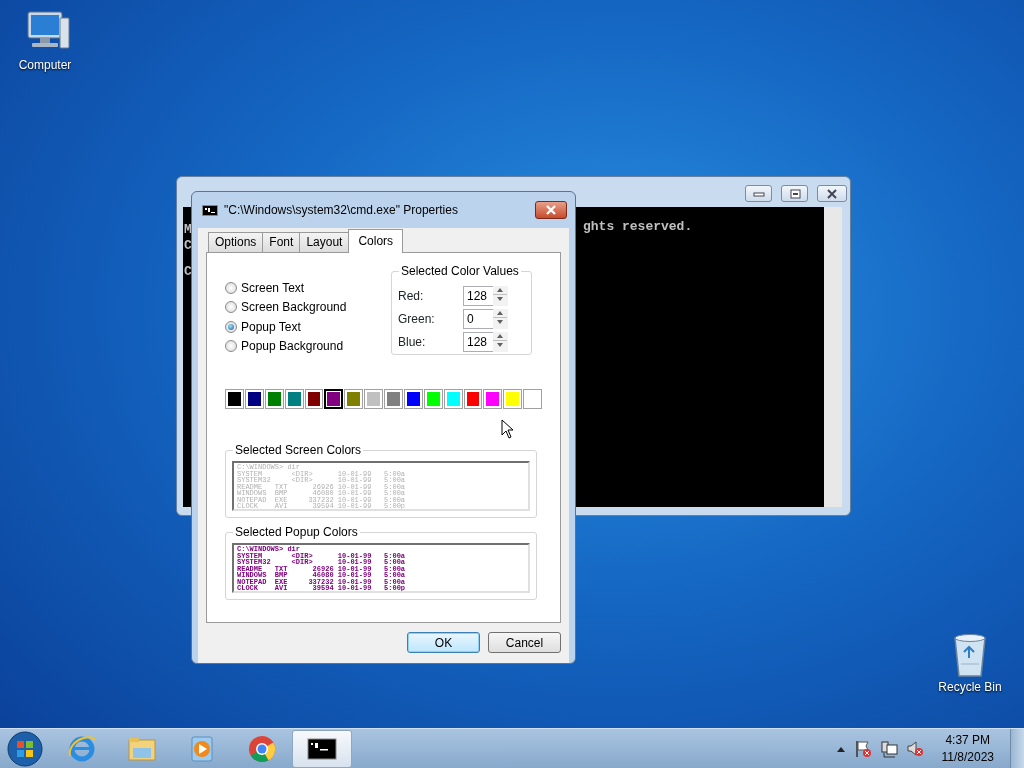  Describe the element at coordinates (376, 241) in the screenshot. I see `tab: Colors` at that location.